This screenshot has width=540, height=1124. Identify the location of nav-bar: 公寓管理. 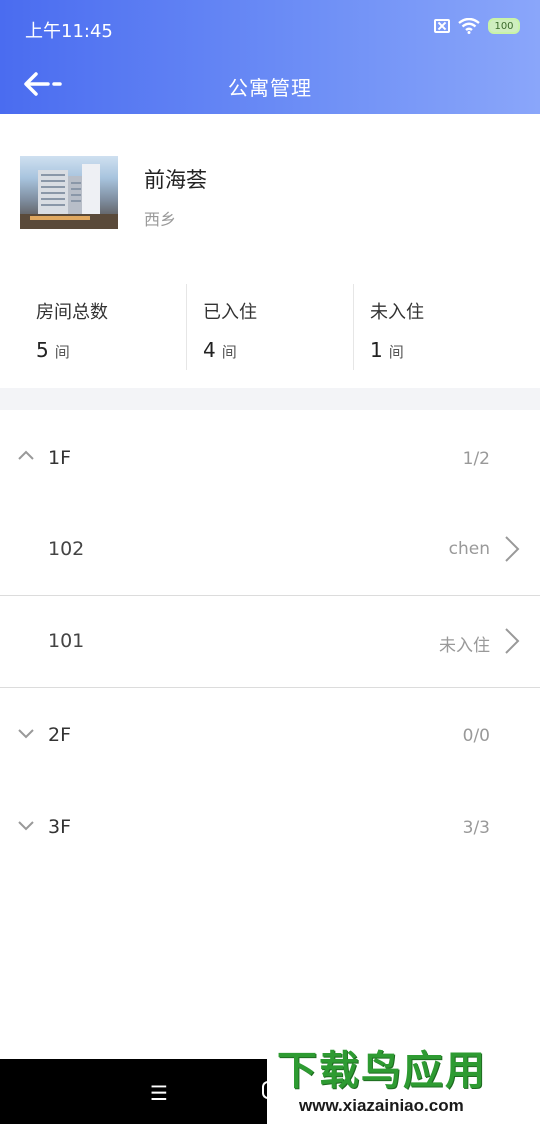
(270, 85).